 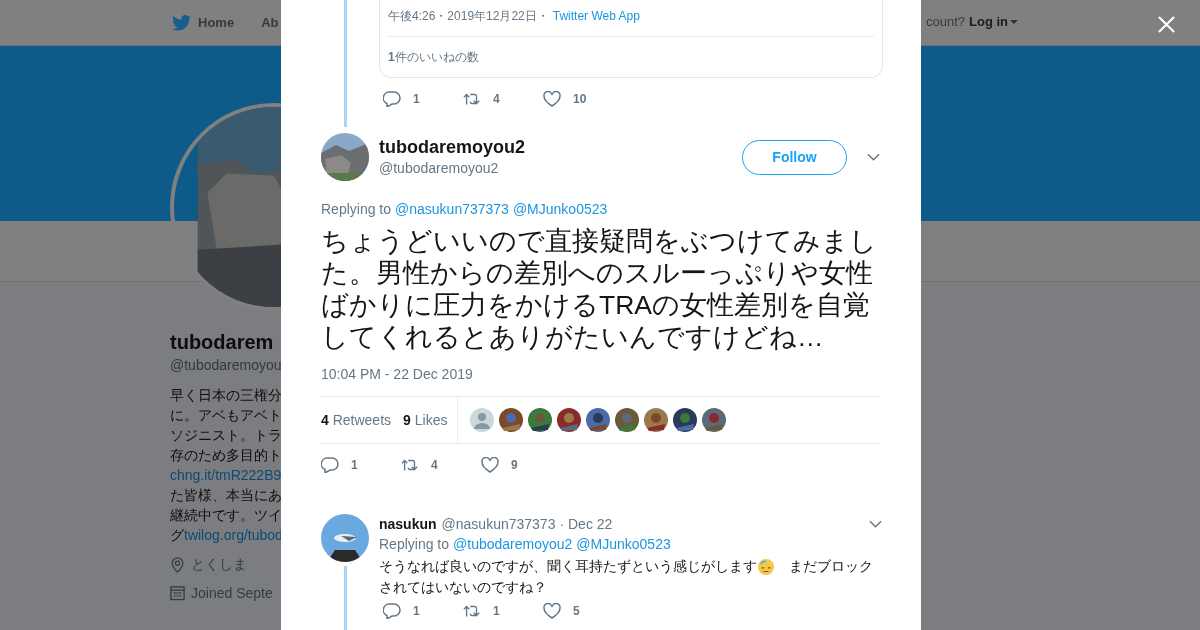 What do you see at coordinates (177, 593) in the screenshot?
I see `calendar-icon` at bounding box center [177, 593].